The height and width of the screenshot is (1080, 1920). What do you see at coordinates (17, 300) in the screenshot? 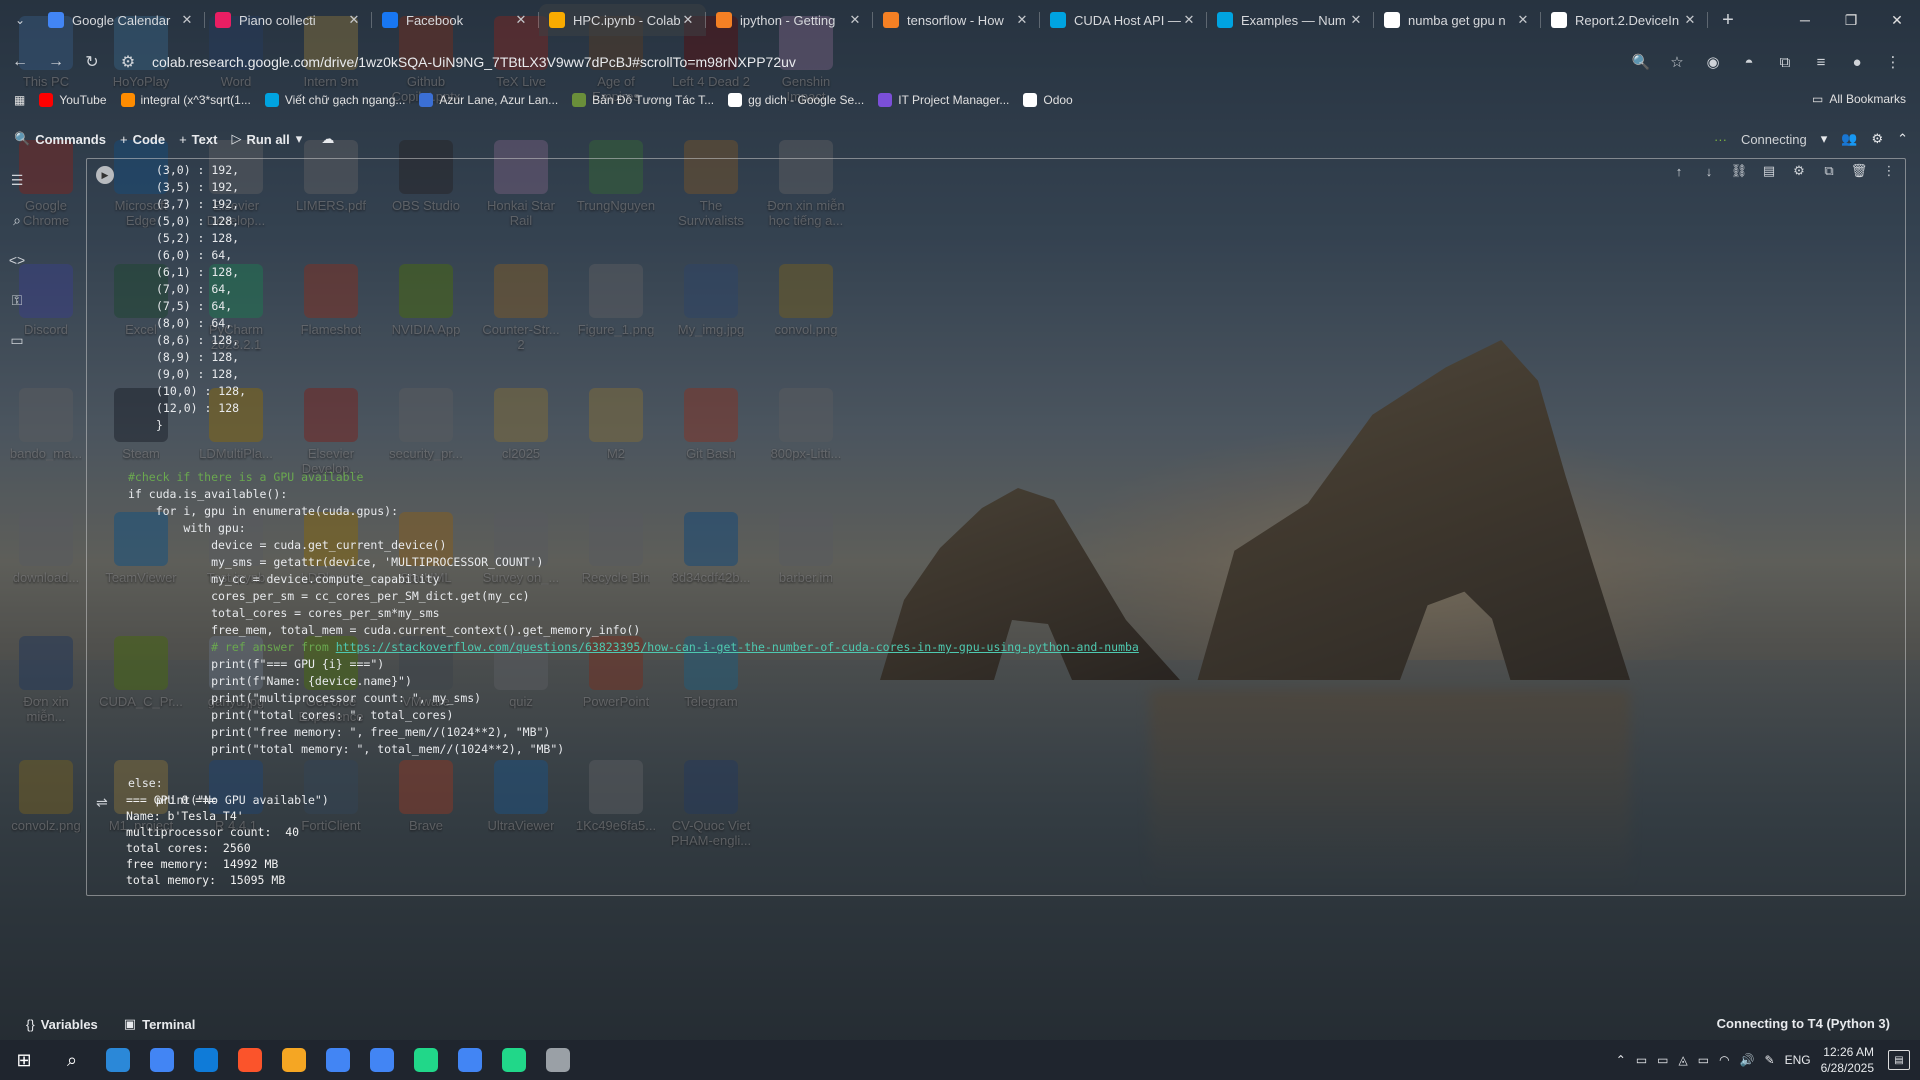
I see `secrets-key-icon: ⚿` at bounding box center [17, 300].